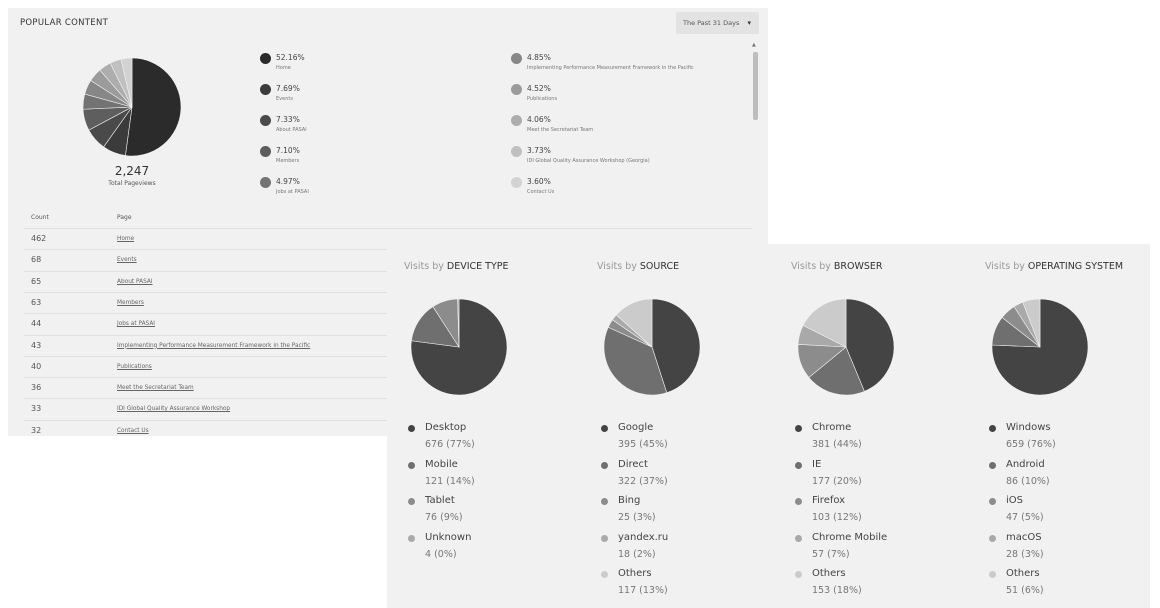  Describe the element at coordinates (829, 501) in the screenshot. I see `legend-label: Firefox` at that location.